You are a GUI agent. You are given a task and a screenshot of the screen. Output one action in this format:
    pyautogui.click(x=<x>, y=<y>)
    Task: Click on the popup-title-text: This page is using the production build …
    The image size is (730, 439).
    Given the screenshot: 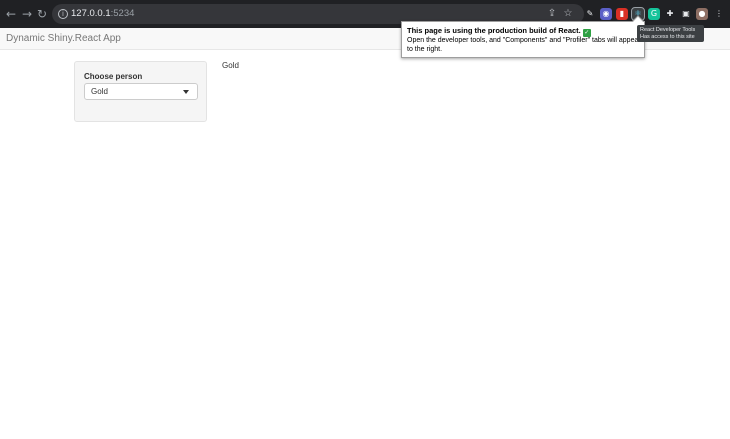 What is the action you would take?
    pyautogui.click(x=494, y=30)
    